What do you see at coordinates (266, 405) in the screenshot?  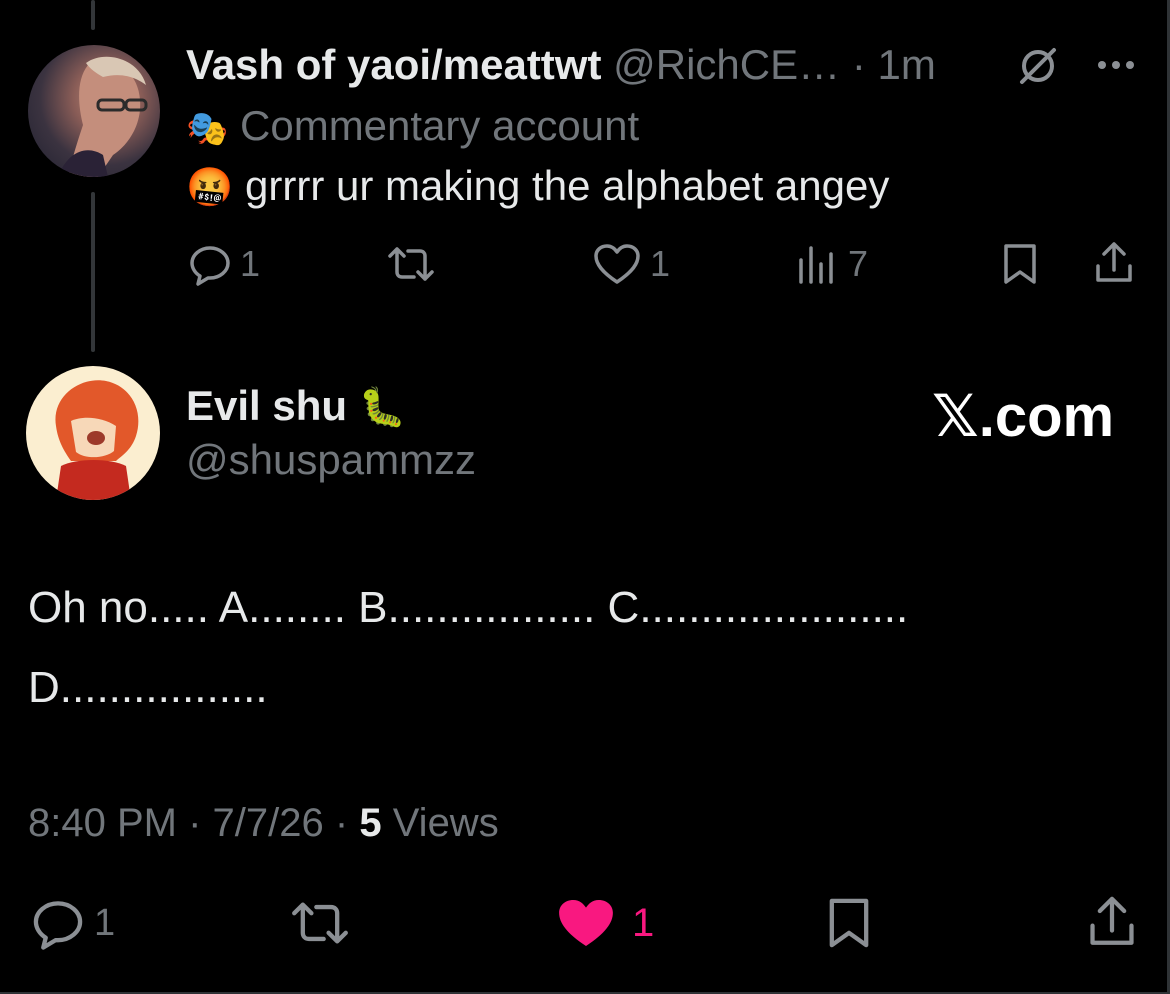 I see `main-display-name: Evil shu` at bounding box center [266, 405].